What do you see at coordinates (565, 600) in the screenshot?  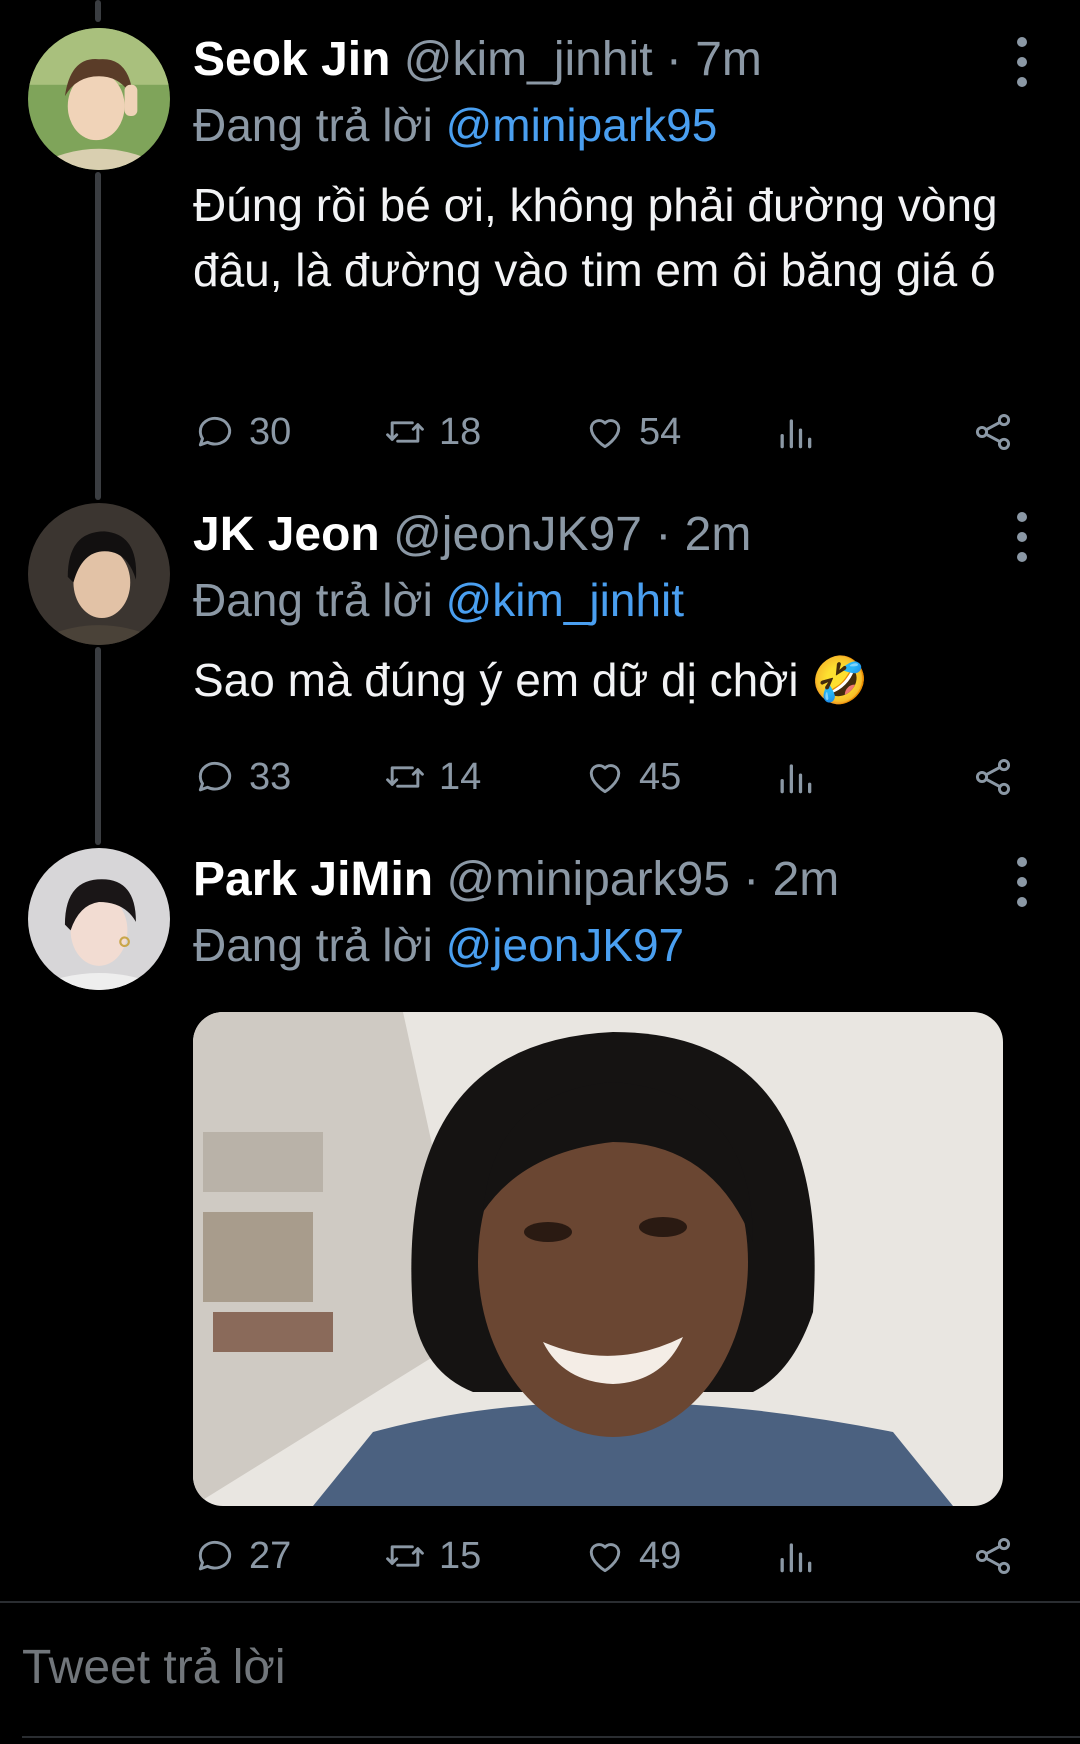 I see `reply-mention-link: @kim_jinhit` at bounding box center [565, 600].